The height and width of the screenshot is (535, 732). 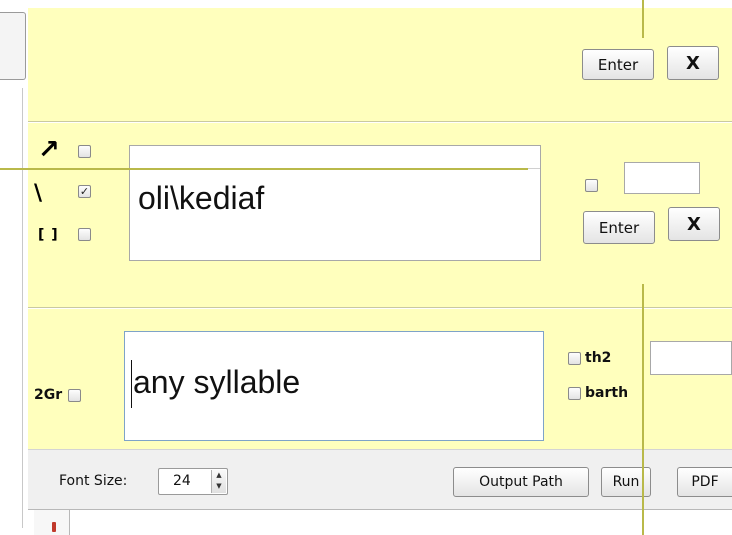 I want to click on top-border, so click(x=380, y=4).